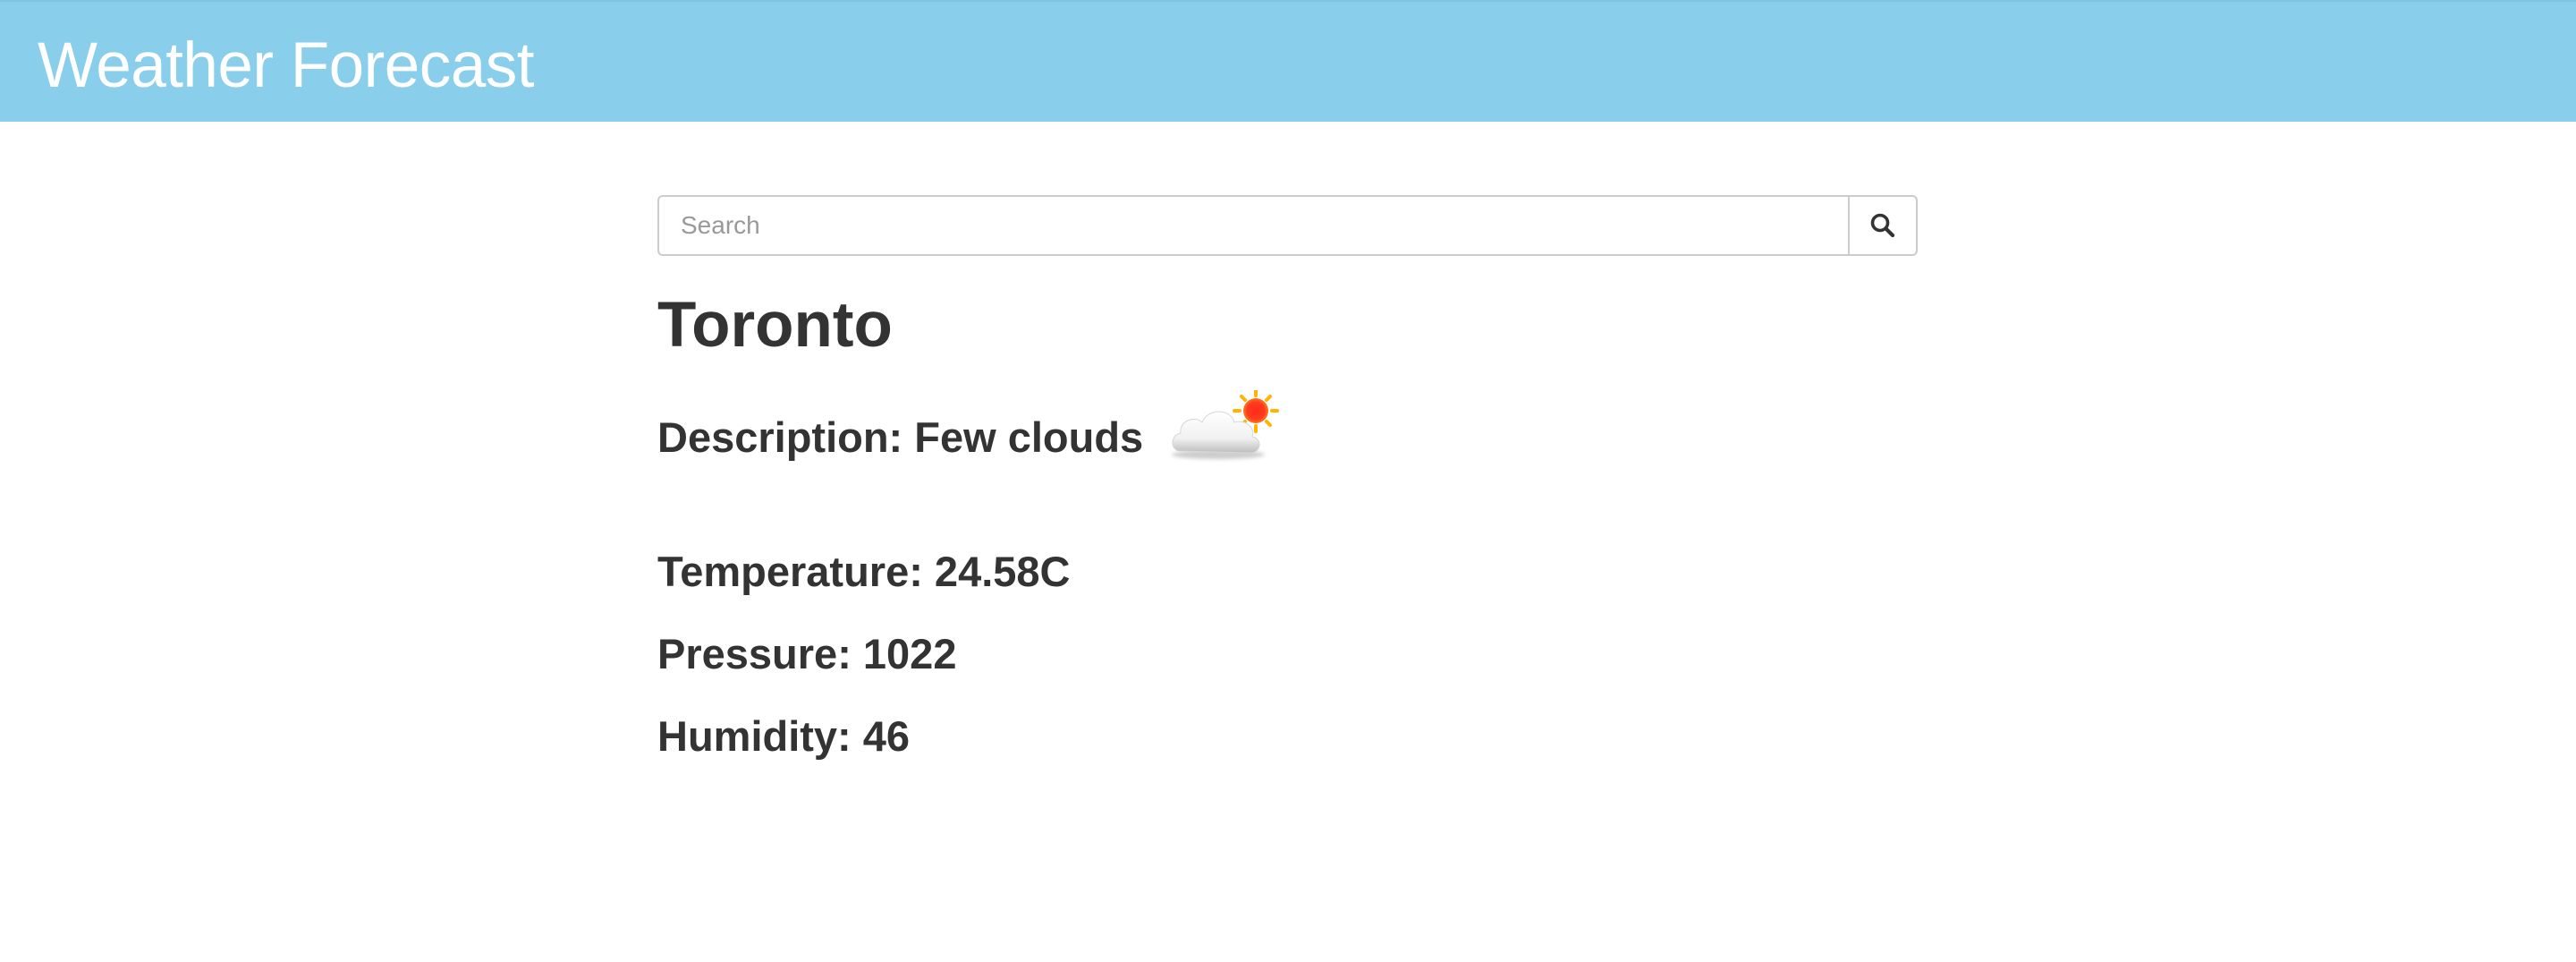 This screenshot has height=962, width=2576. What do you see at coordinates (775, 325) in the screenshot?
I see `city-name: Toronto` at bounding box center [775, 325].